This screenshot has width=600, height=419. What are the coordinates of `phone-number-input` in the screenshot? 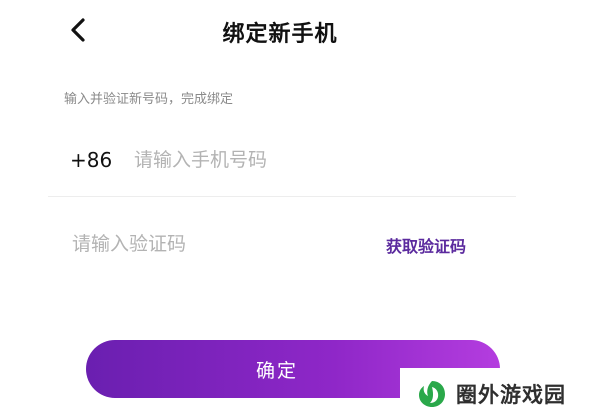 It's located at (314, 160).